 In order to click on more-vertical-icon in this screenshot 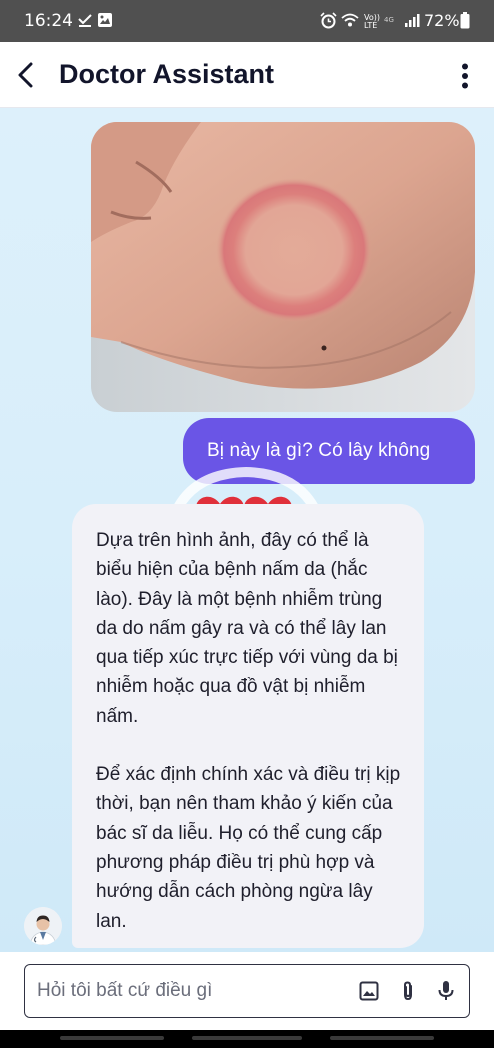, I will do `click(465, 76)`.